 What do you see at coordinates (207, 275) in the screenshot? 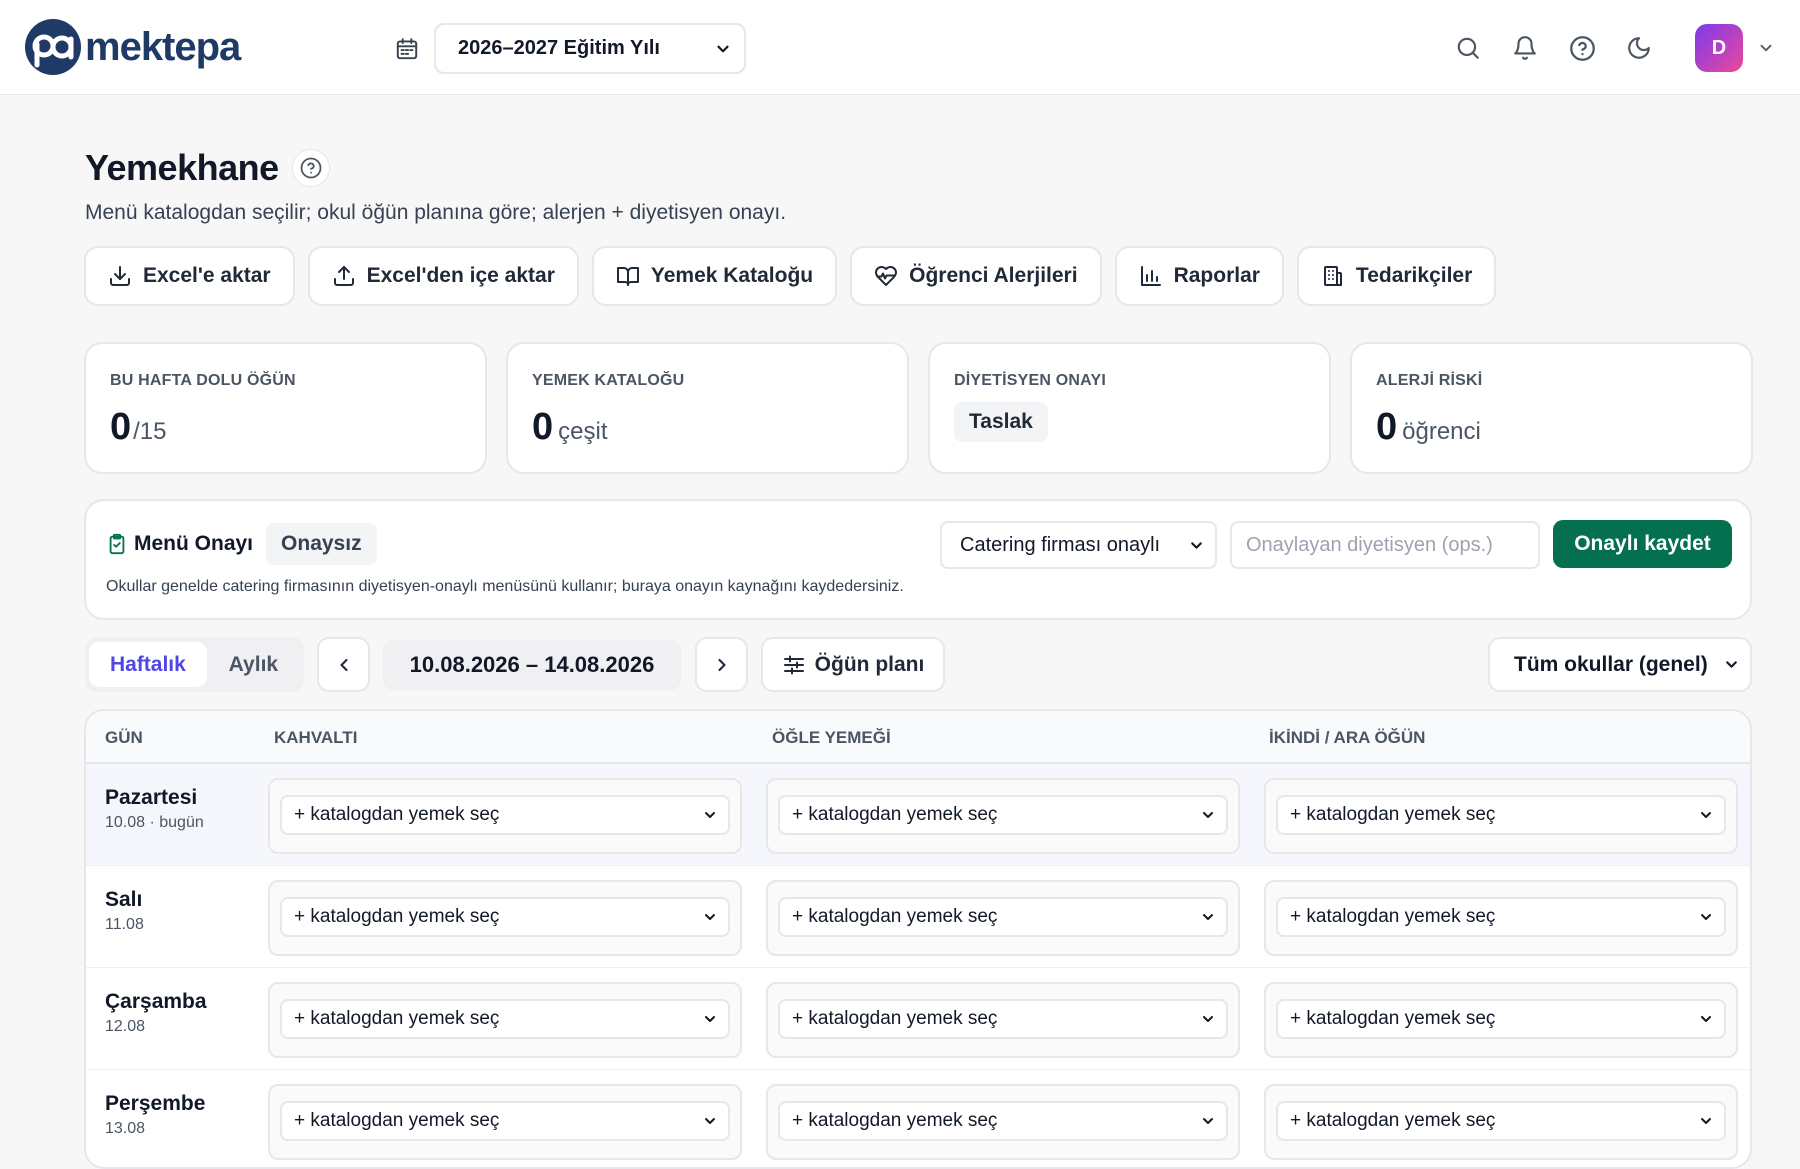
I see `export-excel-label: Excel'e aktar` at bounding box center [207, 275].